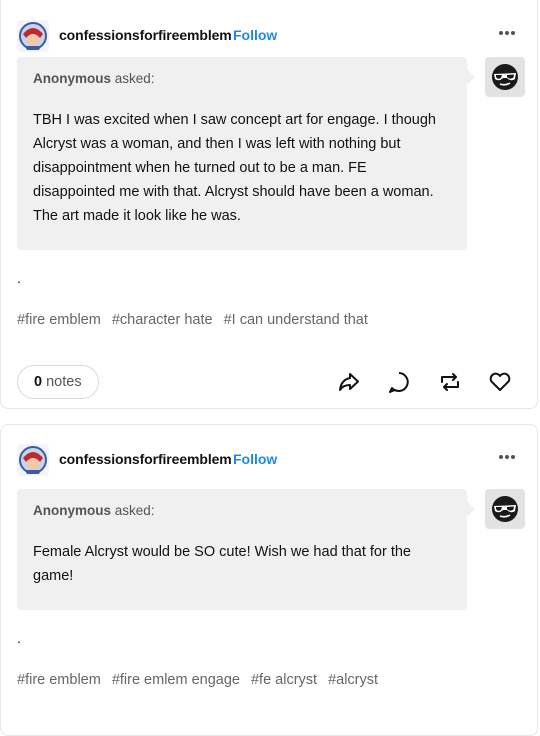 This screenshot has width=540, height=736. I want to click on notes-label: notes, so click(64, 382).